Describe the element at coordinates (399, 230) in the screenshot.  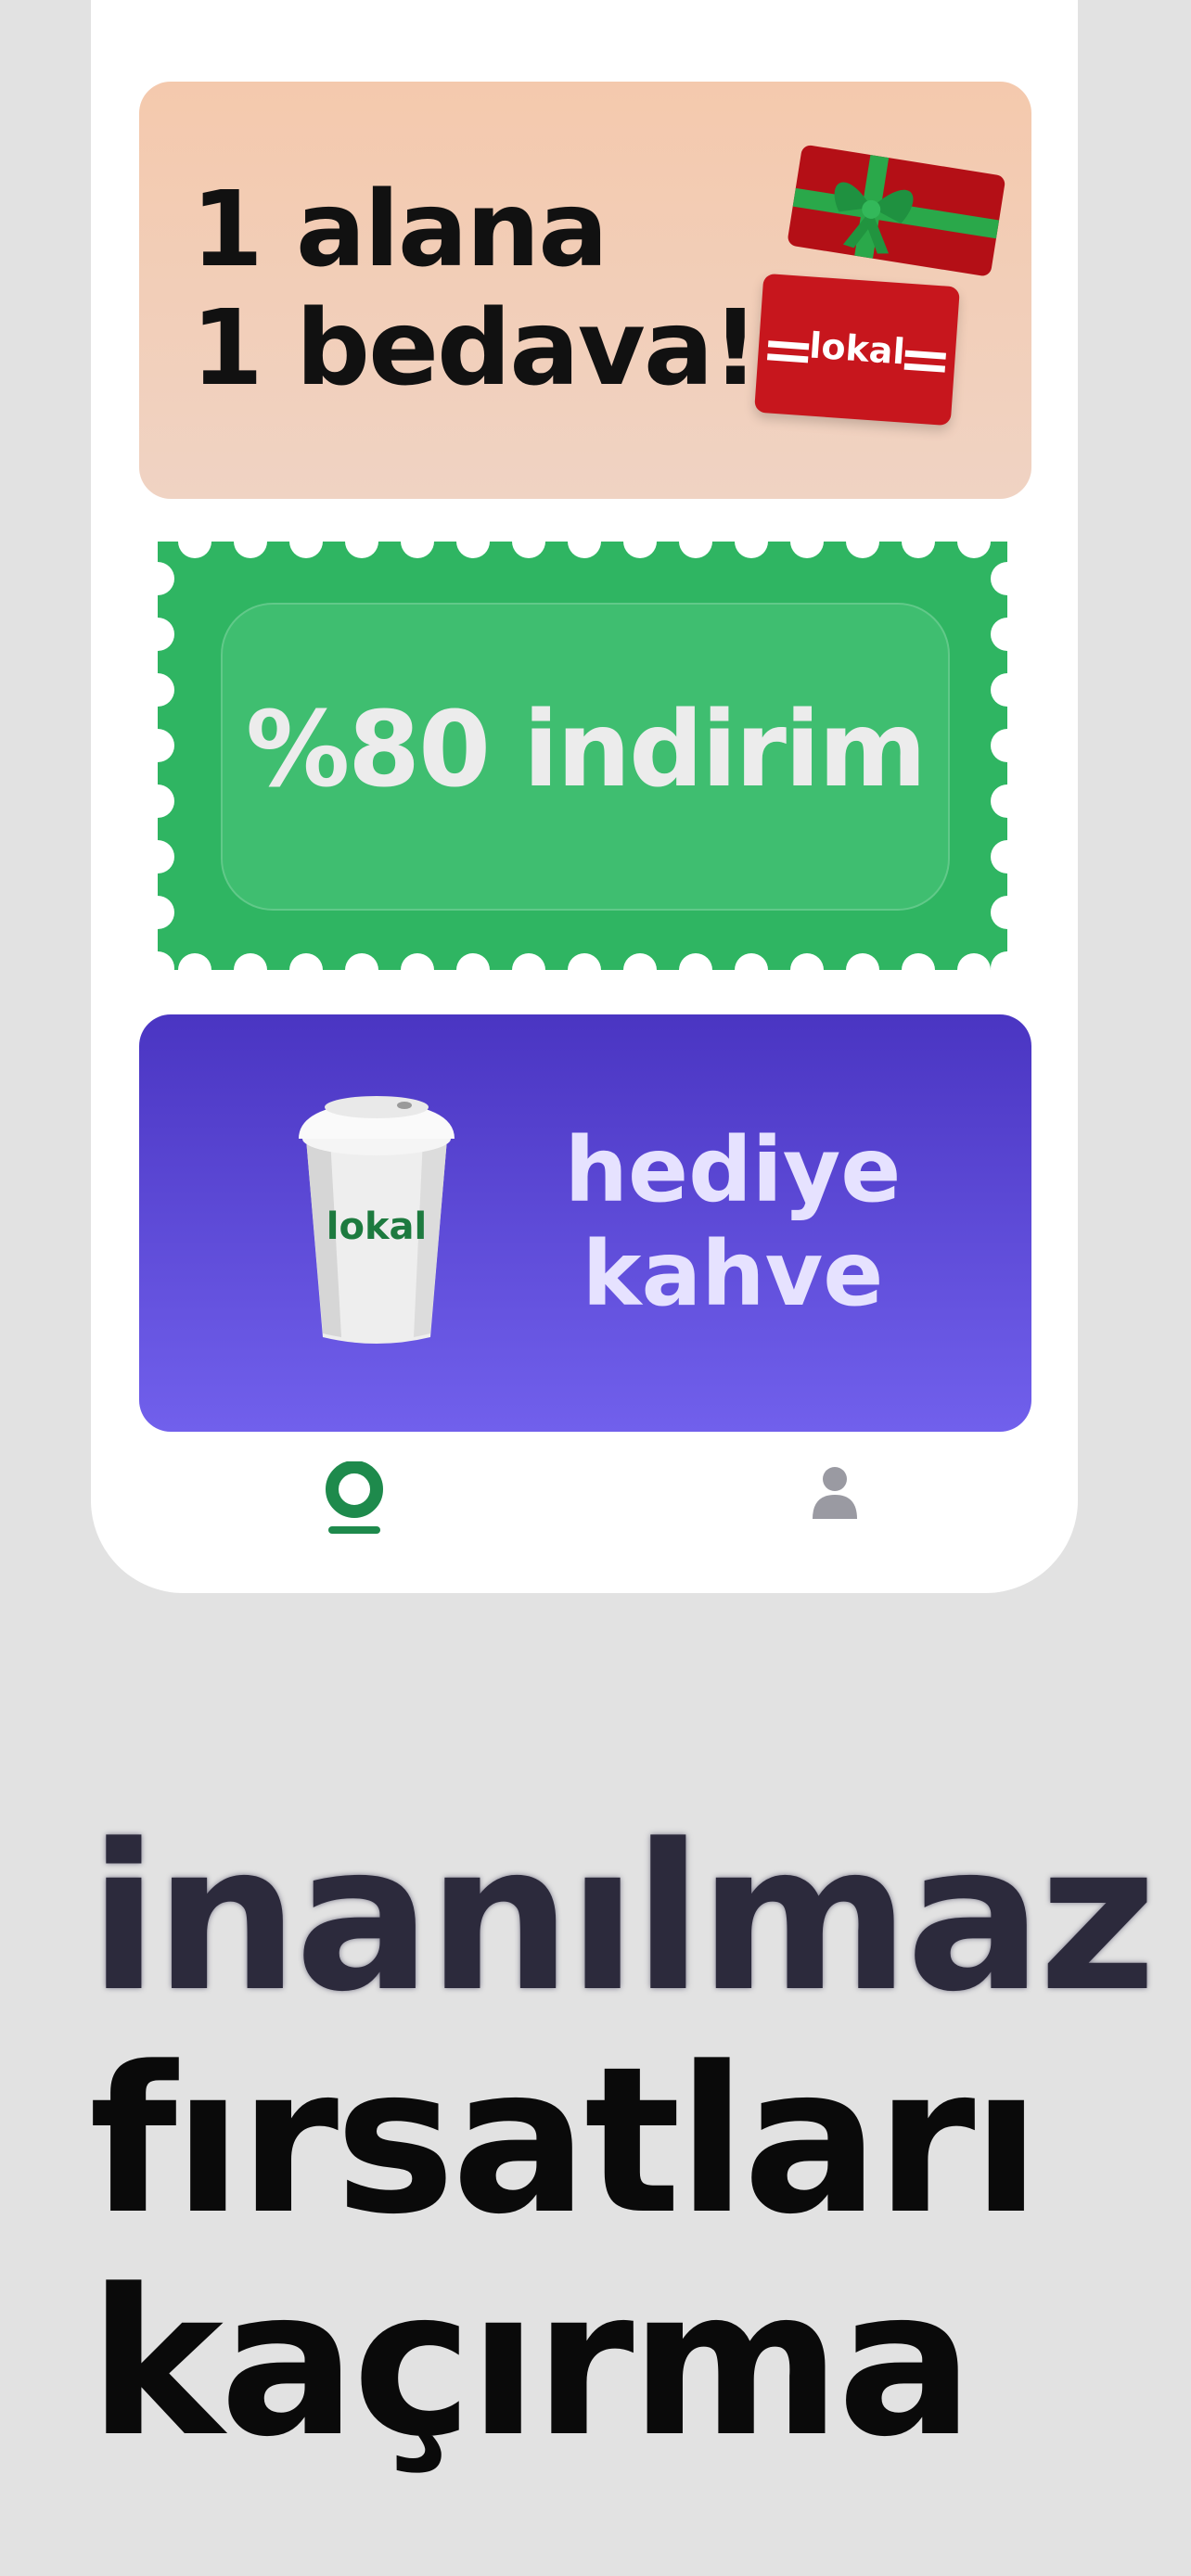
I see `bogo-line-1: 1 alana` at that location.